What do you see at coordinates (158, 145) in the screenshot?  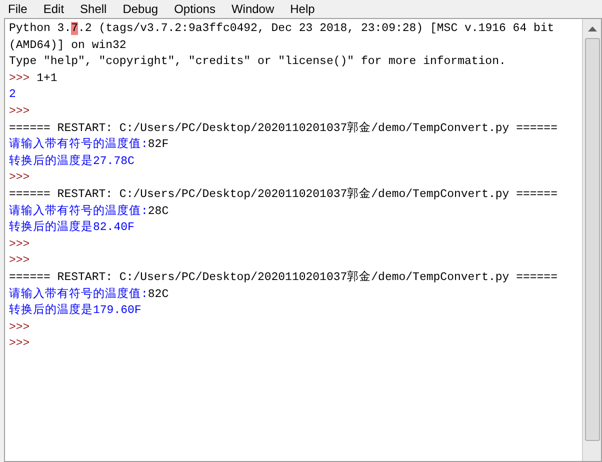 I see `input-text: 82F` at bounding box center [158, 145].